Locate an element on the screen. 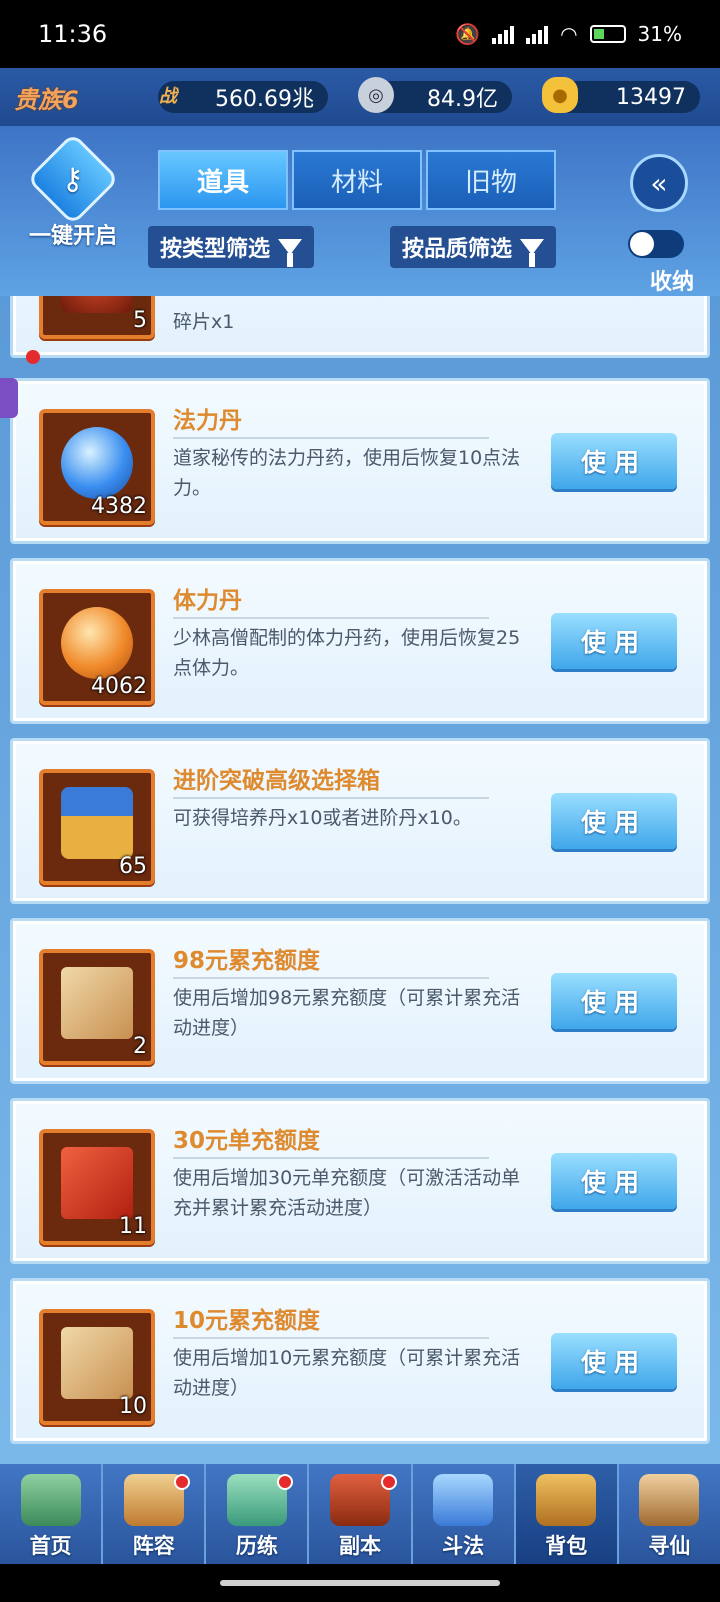 The height and width of the screenshot is (1602, 720). item-count: 4382 is located at coordinates (119, 506).